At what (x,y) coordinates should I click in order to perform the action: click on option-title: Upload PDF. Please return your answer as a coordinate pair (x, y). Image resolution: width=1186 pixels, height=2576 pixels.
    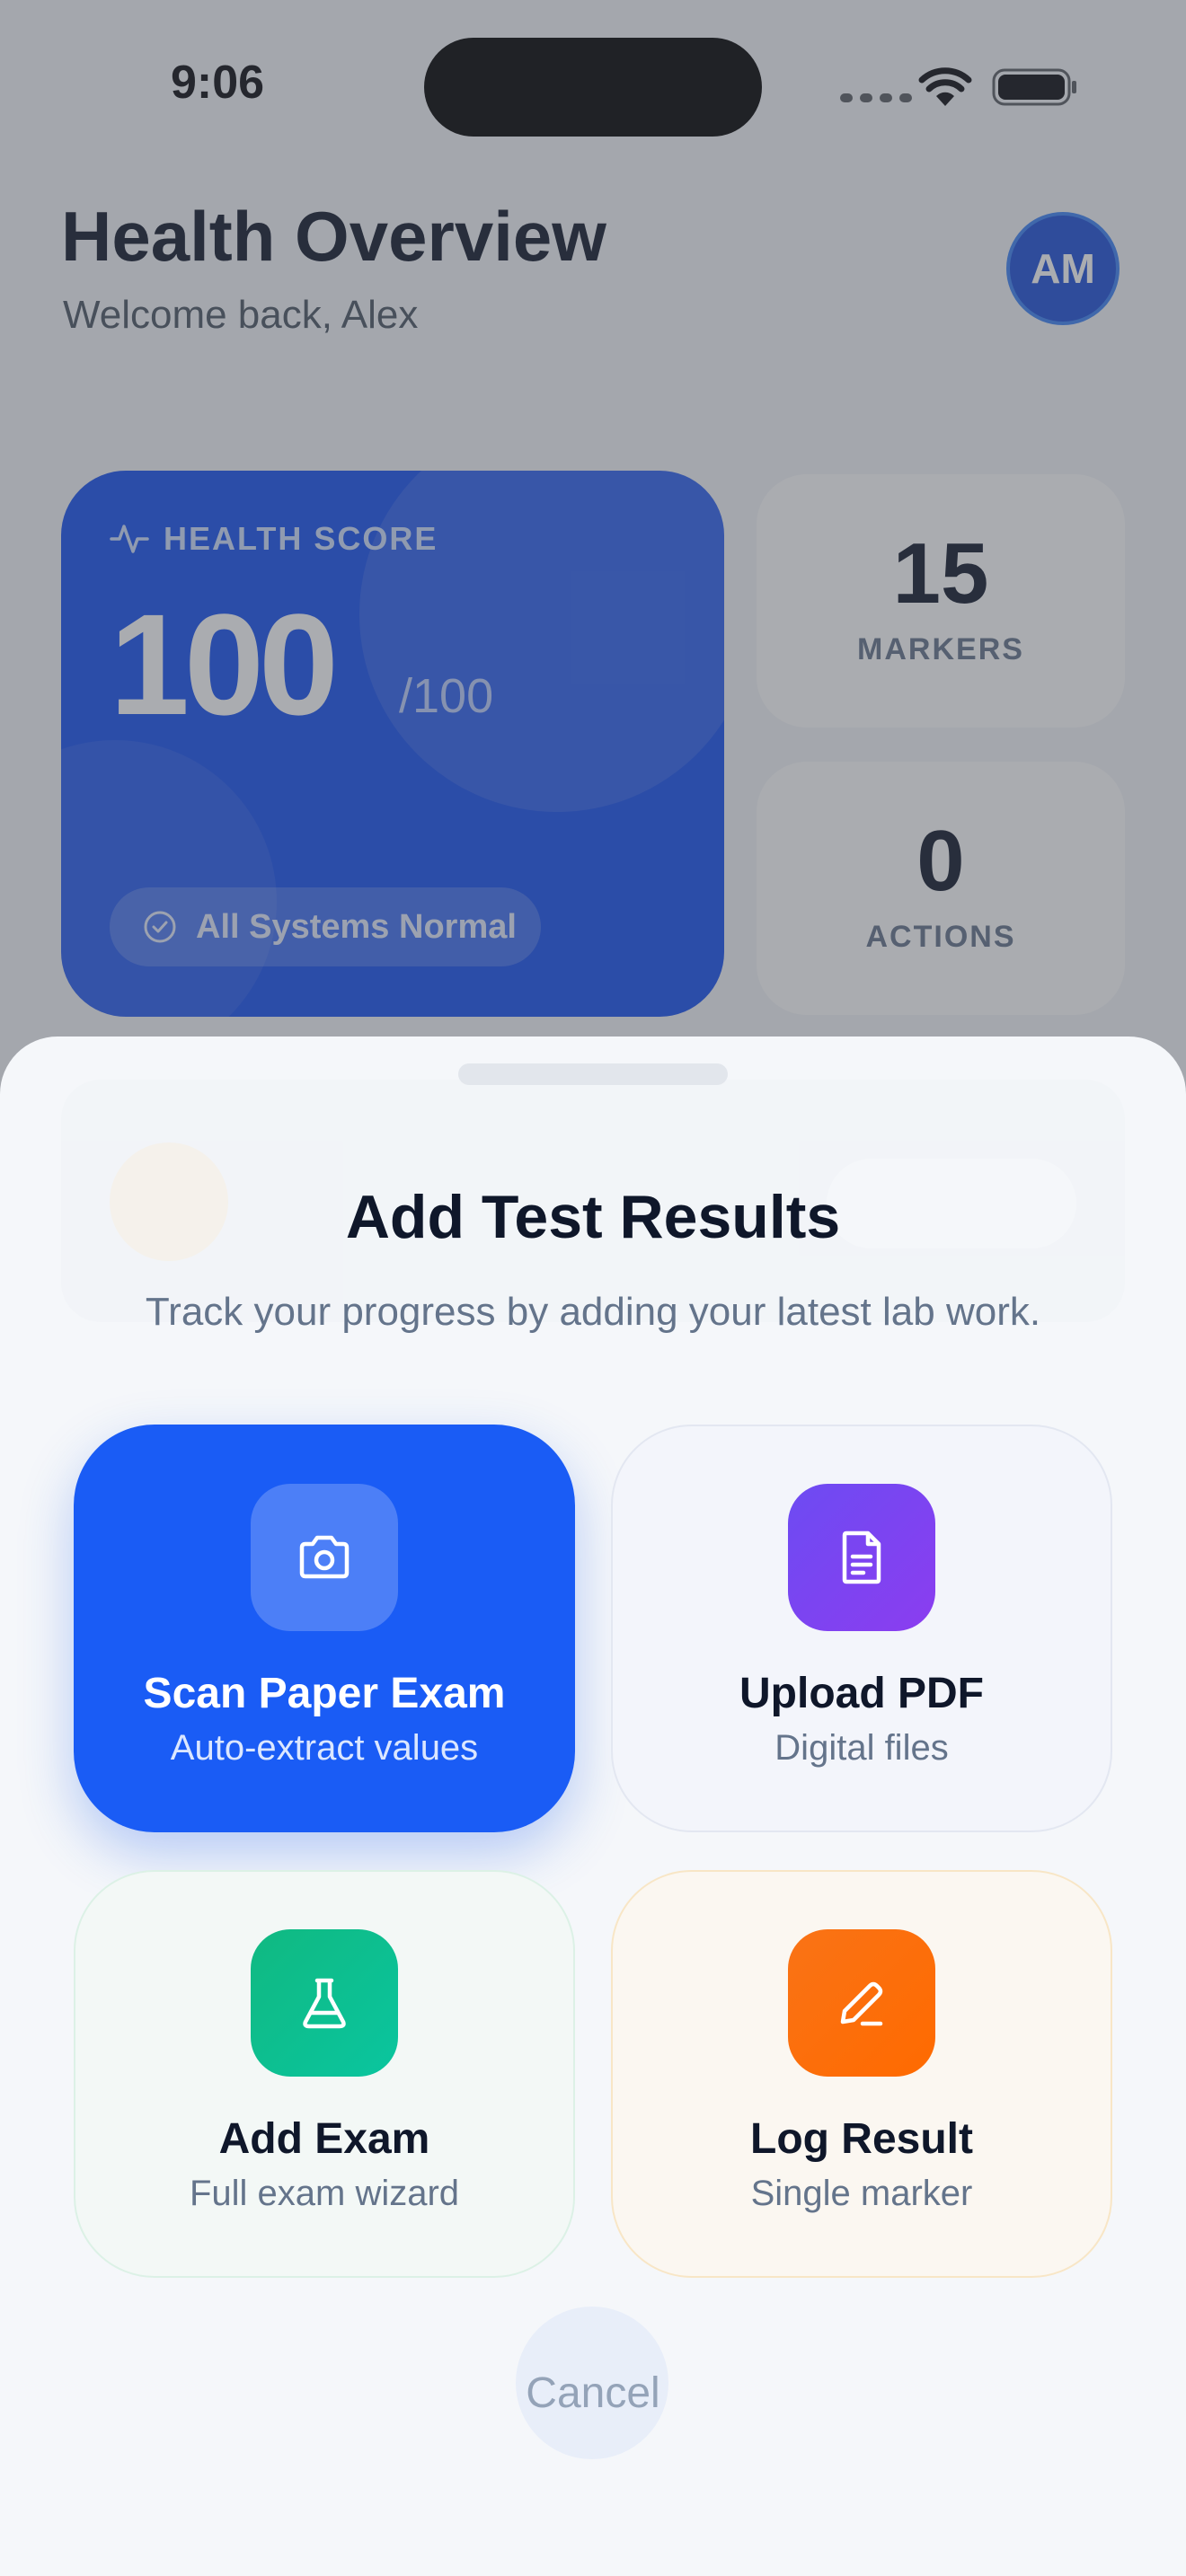
    Looking at the image, I should click on (861, 1693).